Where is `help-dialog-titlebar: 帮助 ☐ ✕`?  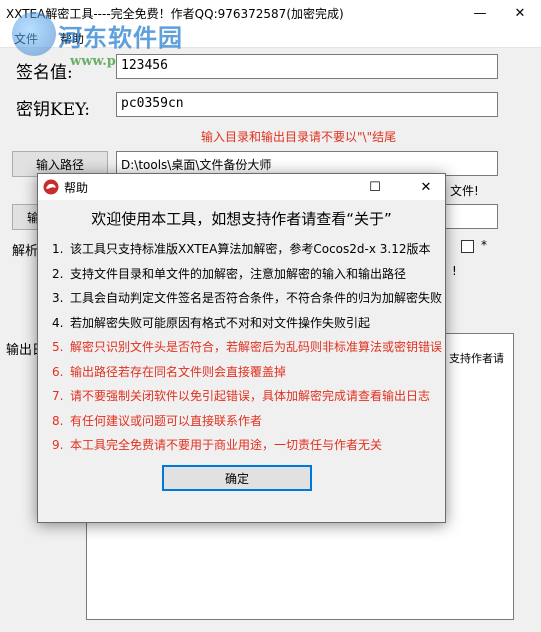
help-dialog-titlebar: 帮助 ☐ ✕ is located at coordinates (241, 187).